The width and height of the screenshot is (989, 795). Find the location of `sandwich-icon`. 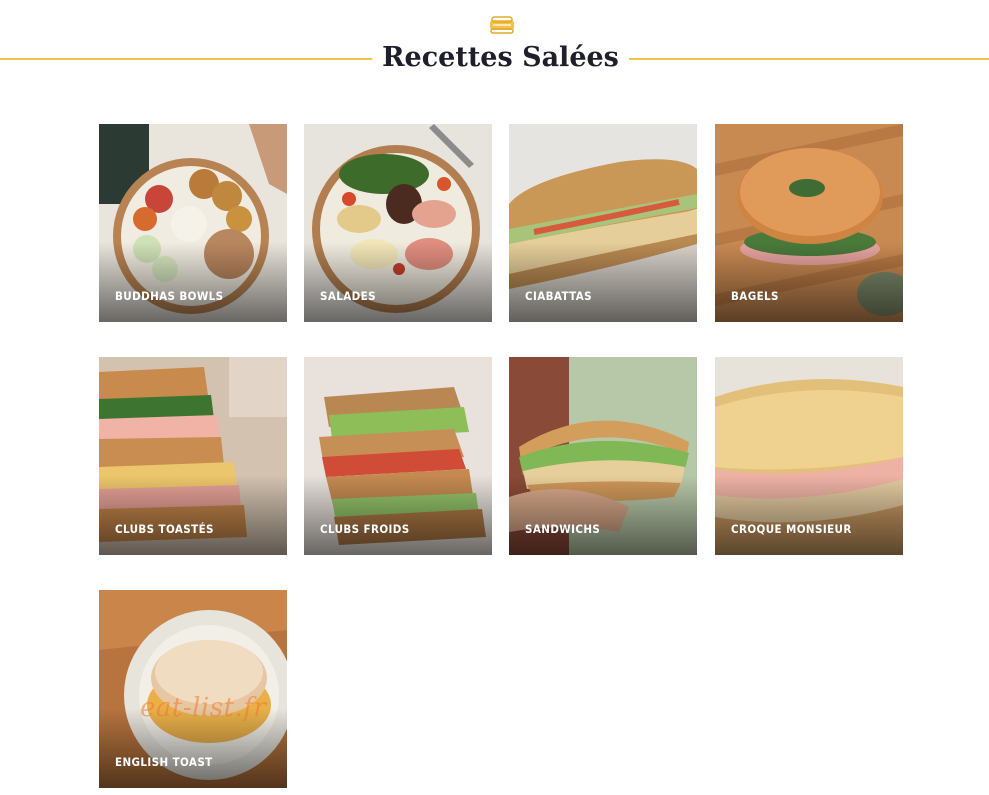

sandwich-icon is located at coordinates (502, 25).